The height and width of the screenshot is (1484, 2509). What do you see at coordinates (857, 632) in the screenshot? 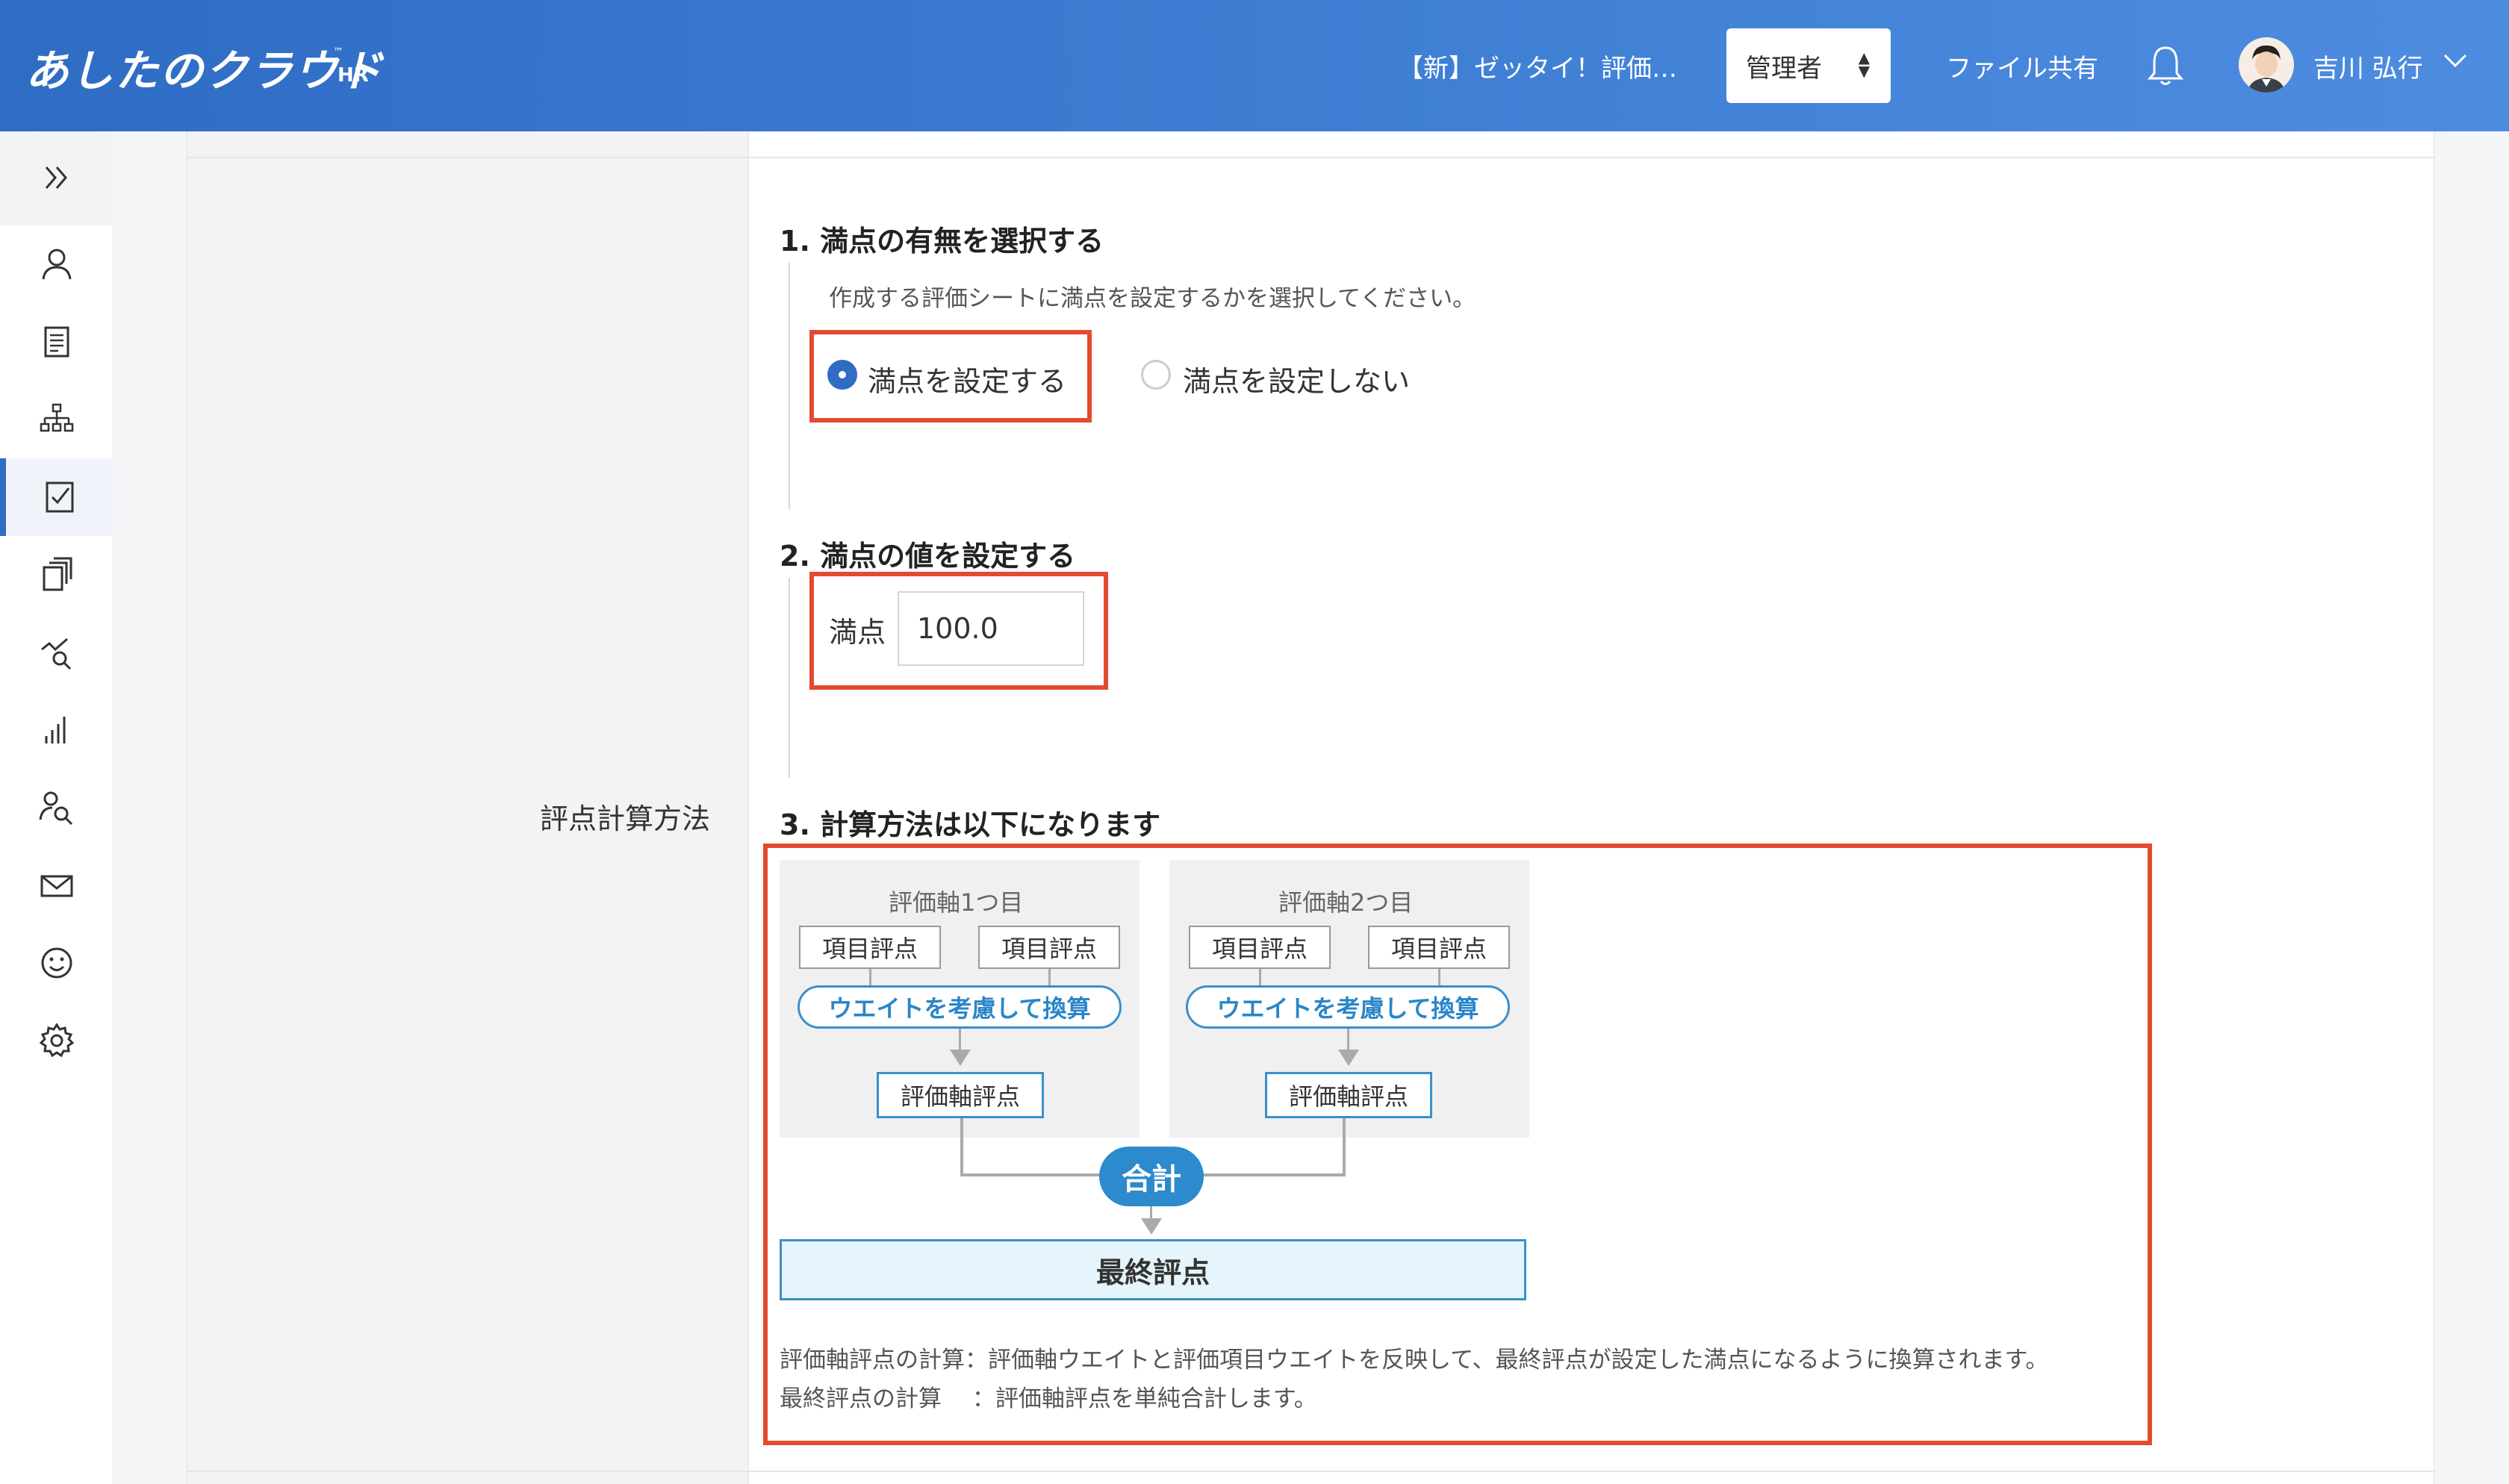
I see `max-score-label: 満点` at bounding box center [857, 632].